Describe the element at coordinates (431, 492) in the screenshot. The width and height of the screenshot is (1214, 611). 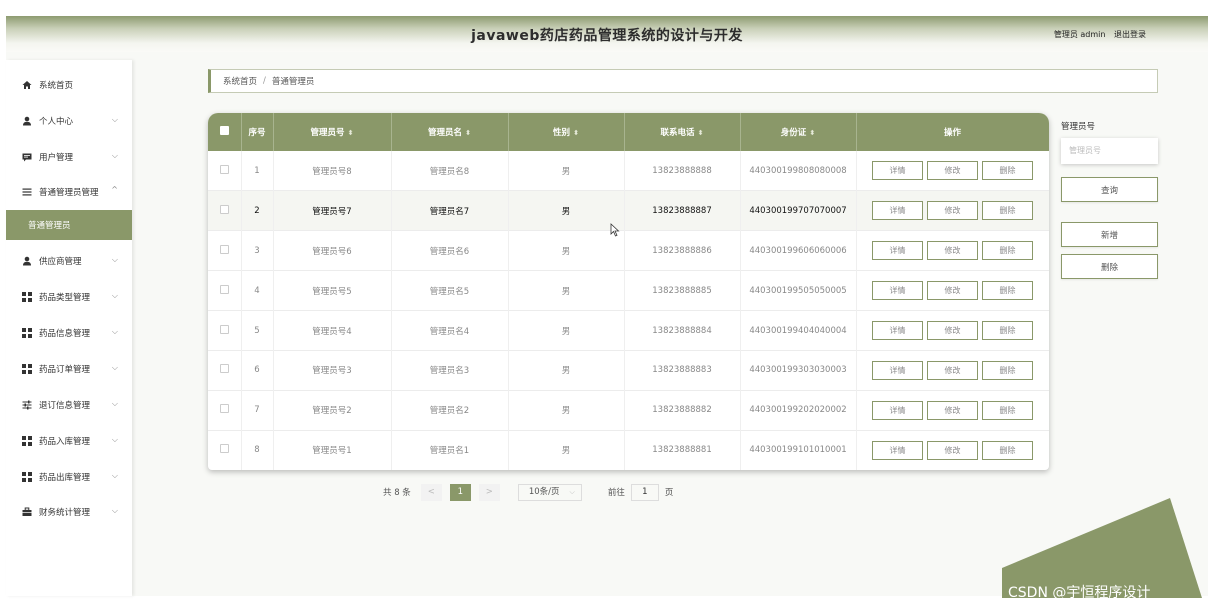
I see `prev-page-button: <` at that location.